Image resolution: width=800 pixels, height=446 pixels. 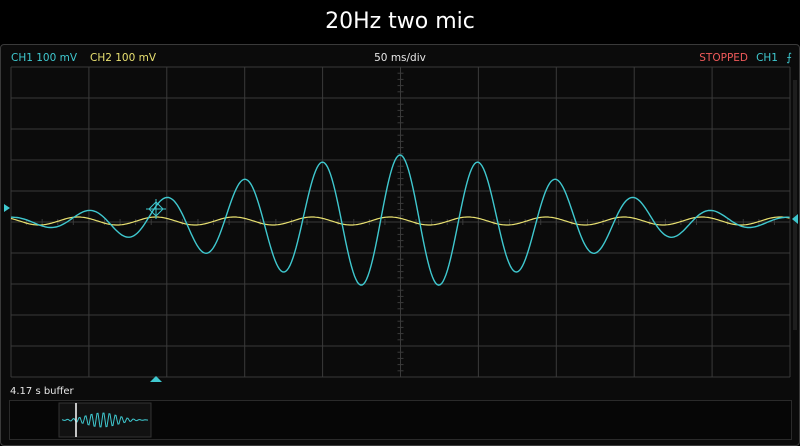 I want to click on buffer-label: 4.17 s buffer, so click(x=42, y=391).